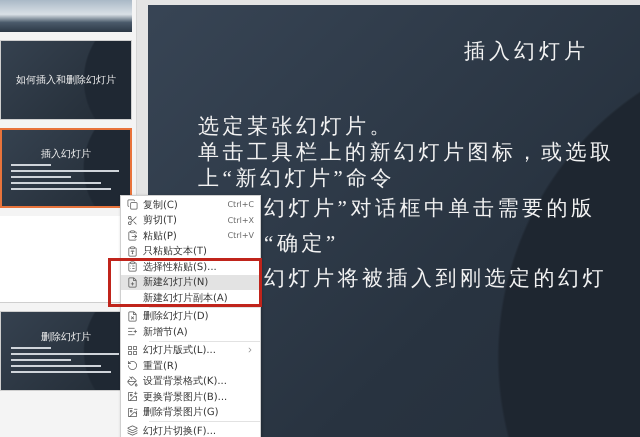 This screenshot has width=640, height=437. What do you see at coordinates (406, 152) in the screenshot?
I see `slide-text: 单击工具栏上的新幻灯片图标，或选取` at bounding box center [406, 152].